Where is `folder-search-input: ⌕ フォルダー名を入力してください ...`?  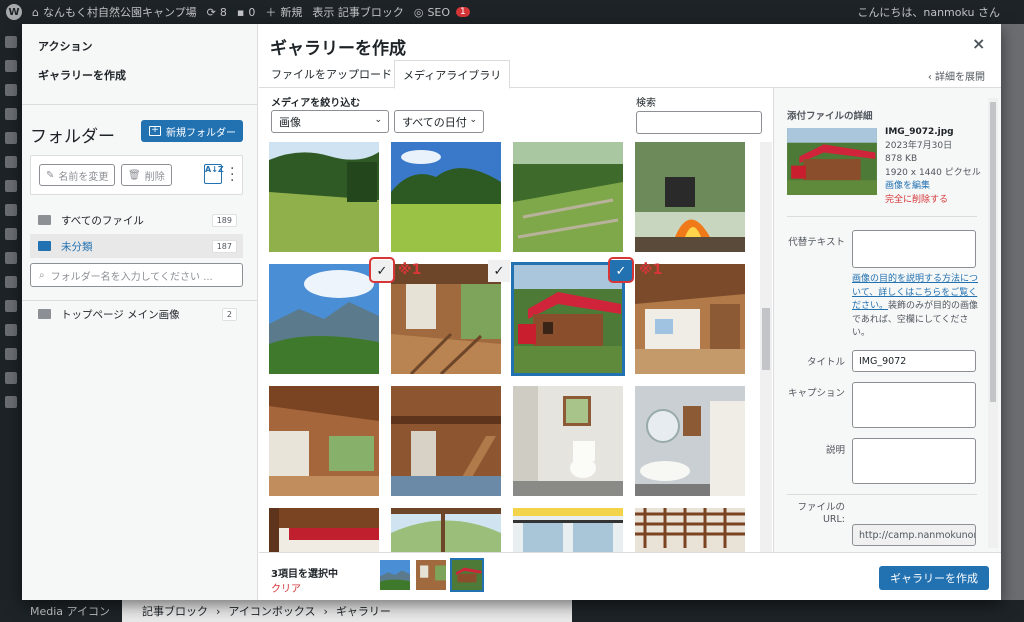 folder-search-input: ⌕ フォルダー名を入力してください ... is located at coordinates (136, 275).